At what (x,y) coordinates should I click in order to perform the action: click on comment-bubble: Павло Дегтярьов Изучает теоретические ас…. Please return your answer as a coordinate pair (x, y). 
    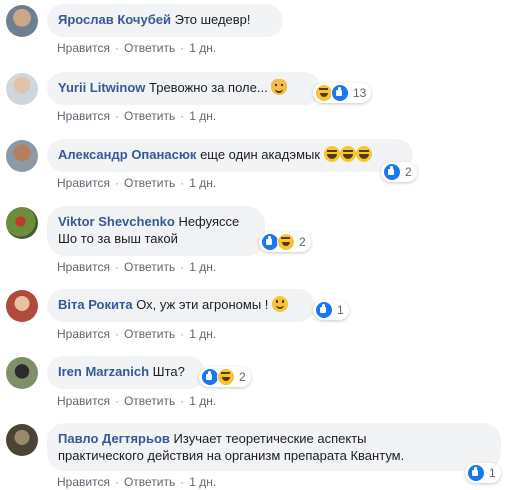
    Looking at the image, I should click on (274, 447).